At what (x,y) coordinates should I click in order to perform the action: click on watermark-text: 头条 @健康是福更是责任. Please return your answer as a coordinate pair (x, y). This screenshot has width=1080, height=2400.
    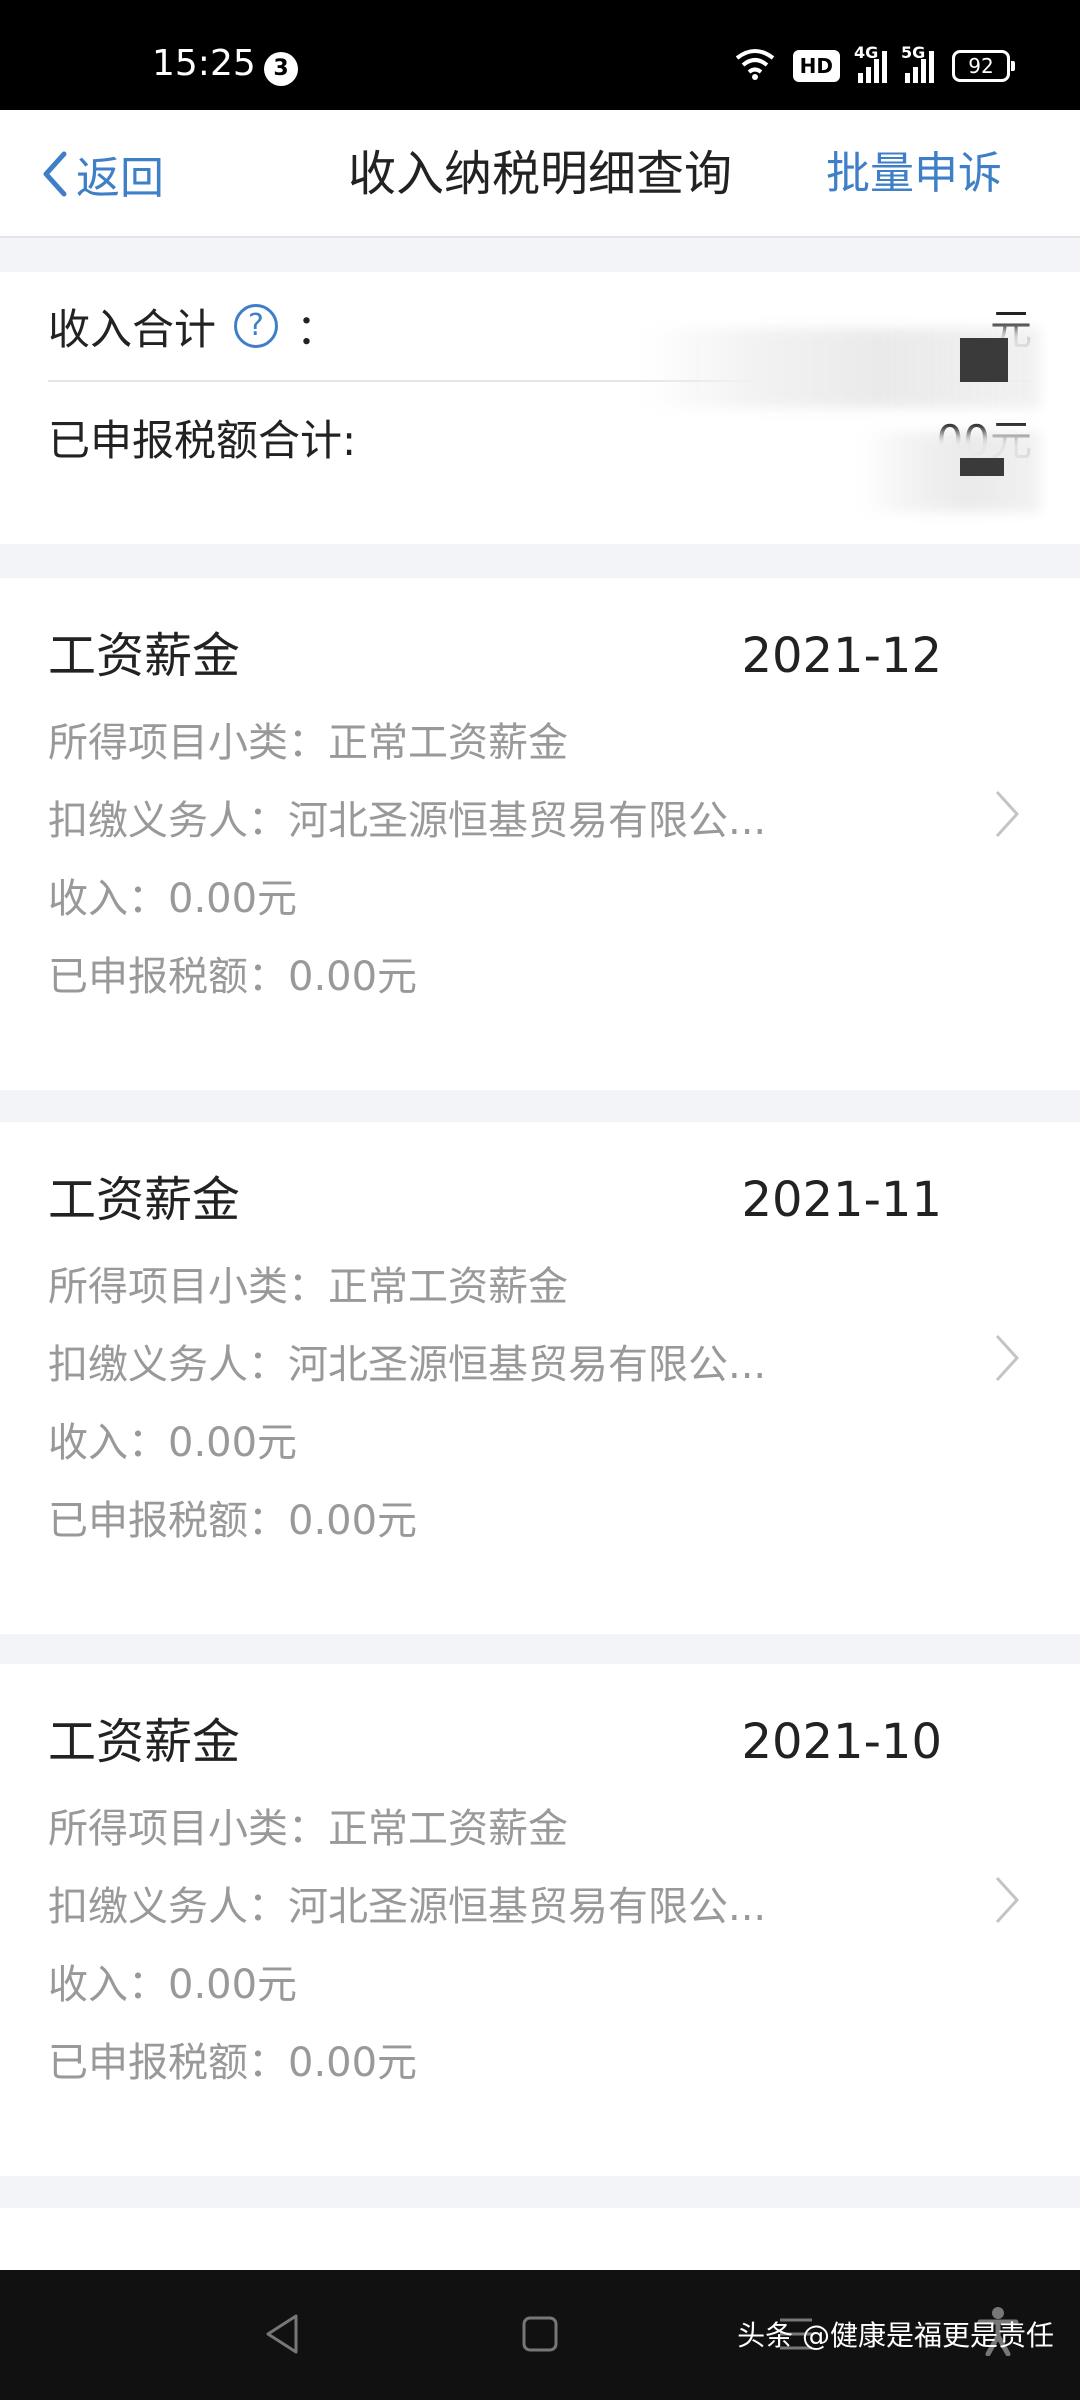
    Looking at the image, I should click on (895, 2335).